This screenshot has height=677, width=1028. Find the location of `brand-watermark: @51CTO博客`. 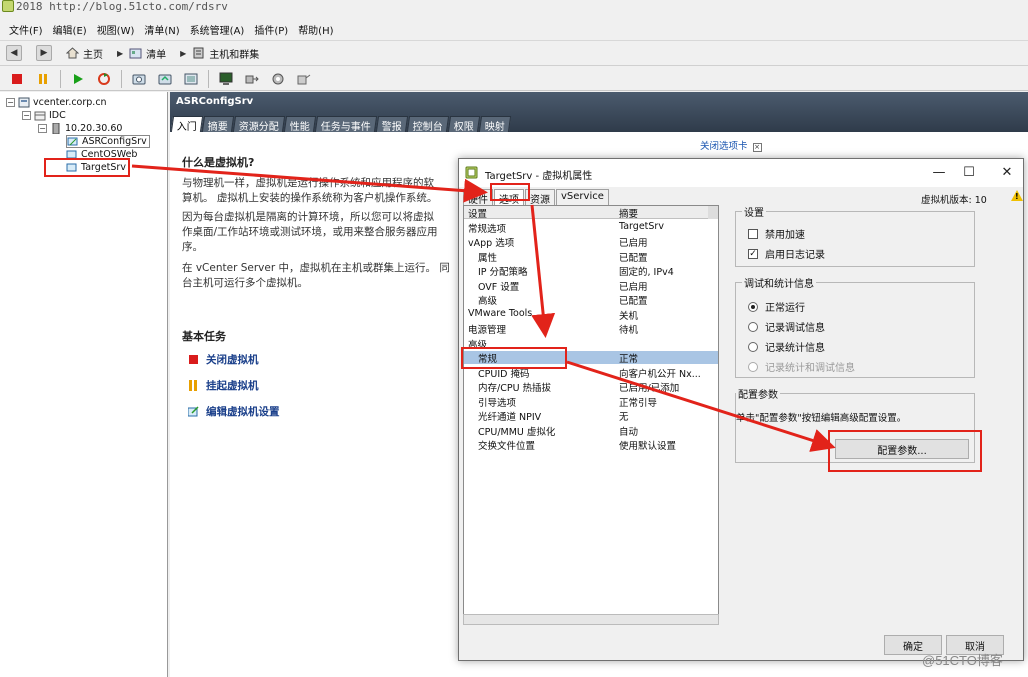

brand-watermark: @51CTO博客 is located at coordinates (962, 660).